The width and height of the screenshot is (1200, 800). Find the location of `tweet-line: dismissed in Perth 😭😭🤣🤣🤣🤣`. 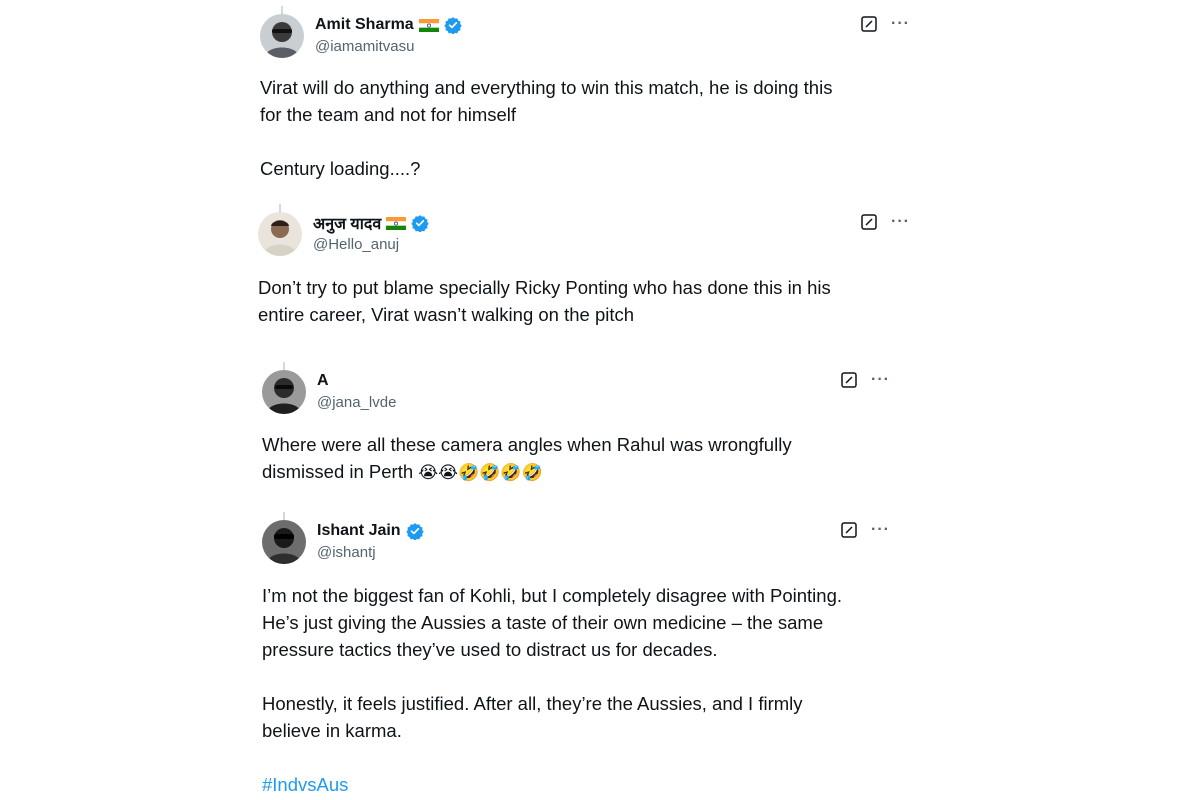

tweet-line: dismissed in Perth 😭😭🤣🤣🤣🤣 is located at coordinates (527, 472).